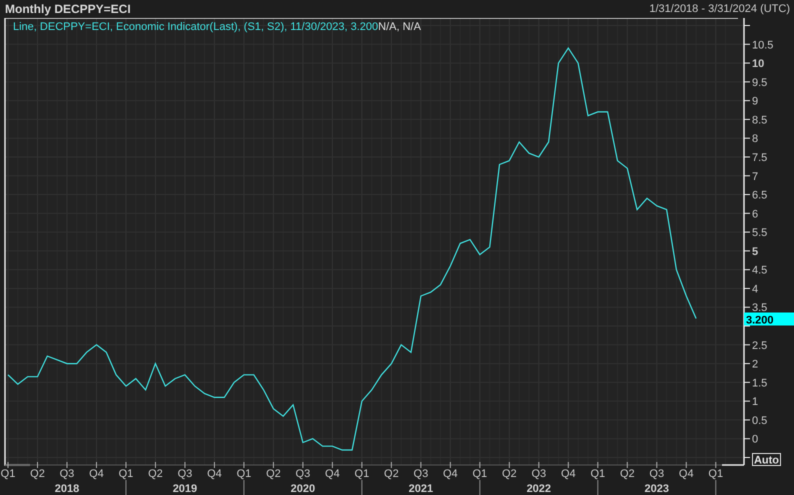  What do you see at coordinates (755, 402) in the screenshot?
I see `y-axis-label: 1` at bounding box center [755, 402].